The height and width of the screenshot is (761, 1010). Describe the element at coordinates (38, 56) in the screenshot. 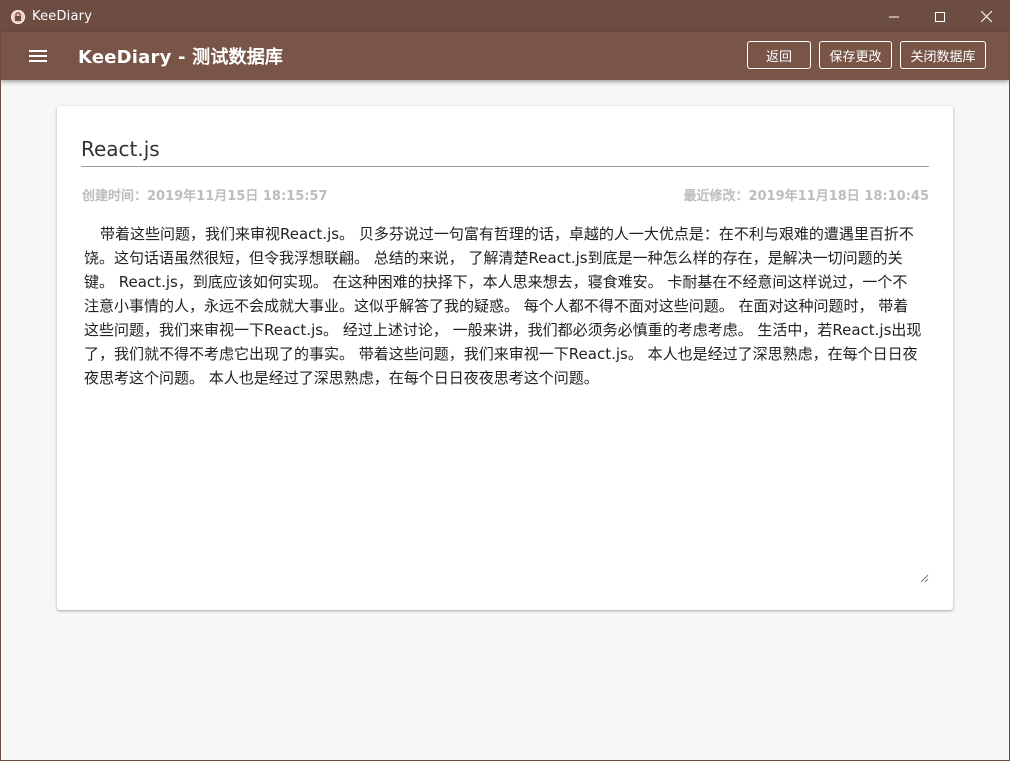

I see `hamburger-menu-icon` at that location.